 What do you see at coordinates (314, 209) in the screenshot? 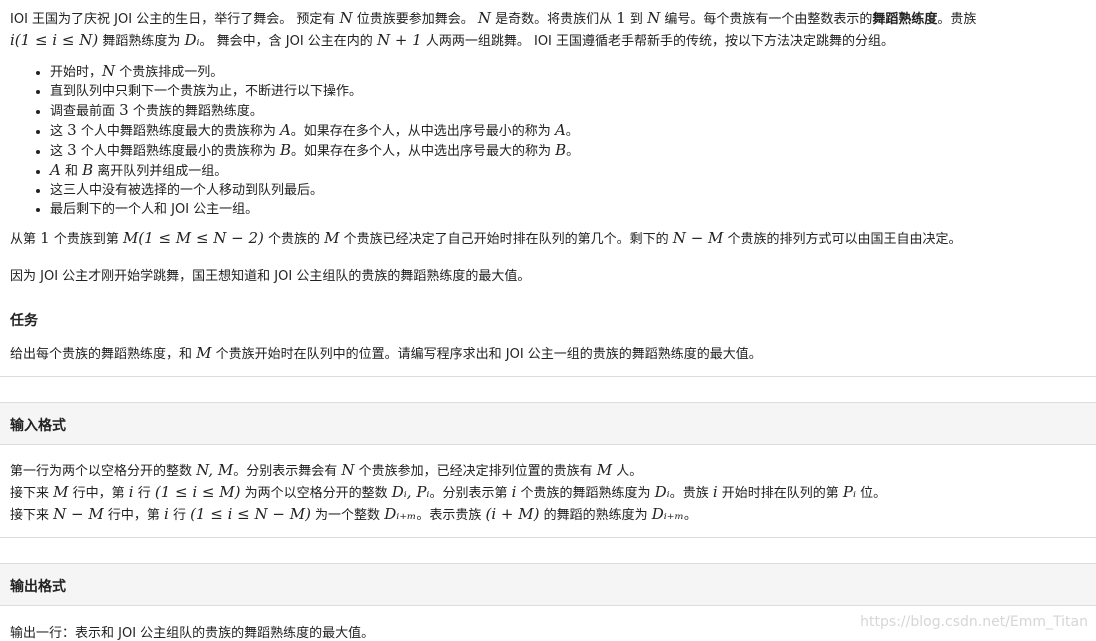
I see `list-item: 最后剩下的一个人和 JOI 公主一组。` at bounding box center [314, 209].